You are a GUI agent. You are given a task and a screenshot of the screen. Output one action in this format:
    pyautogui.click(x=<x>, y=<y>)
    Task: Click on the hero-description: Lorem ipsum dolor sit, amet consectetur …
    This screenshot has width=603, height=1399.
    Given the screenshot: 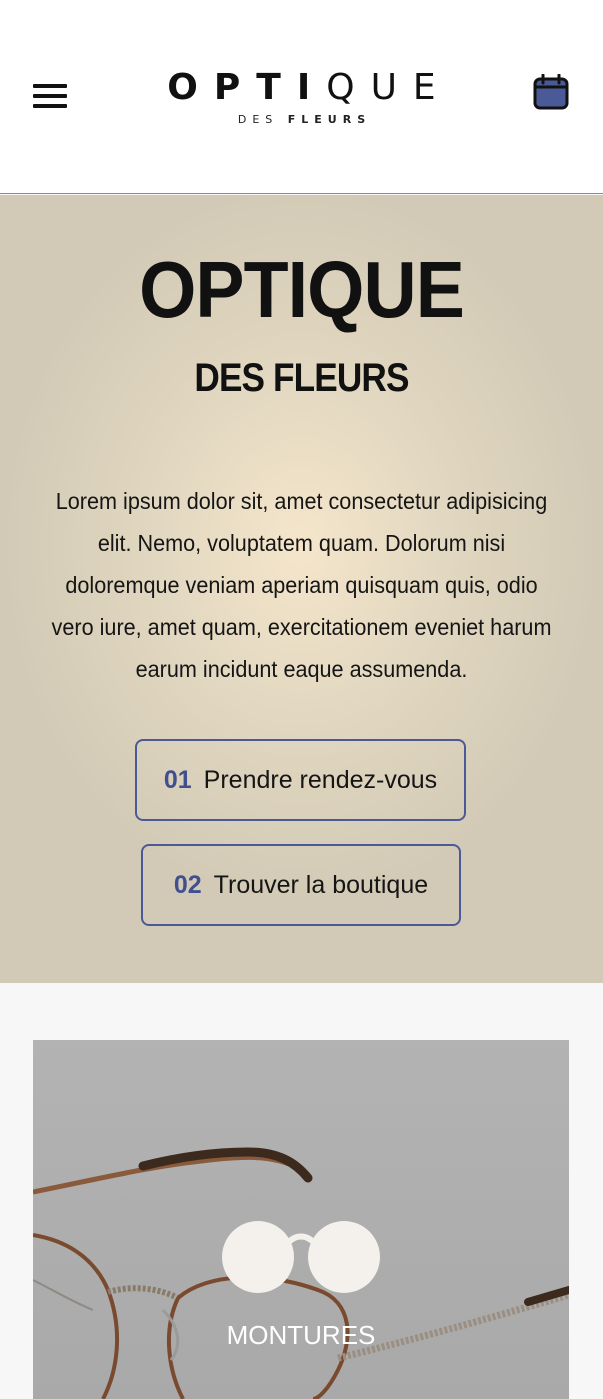 What is the action you would take?
    pyautogui.click(x=301, y=585)
    